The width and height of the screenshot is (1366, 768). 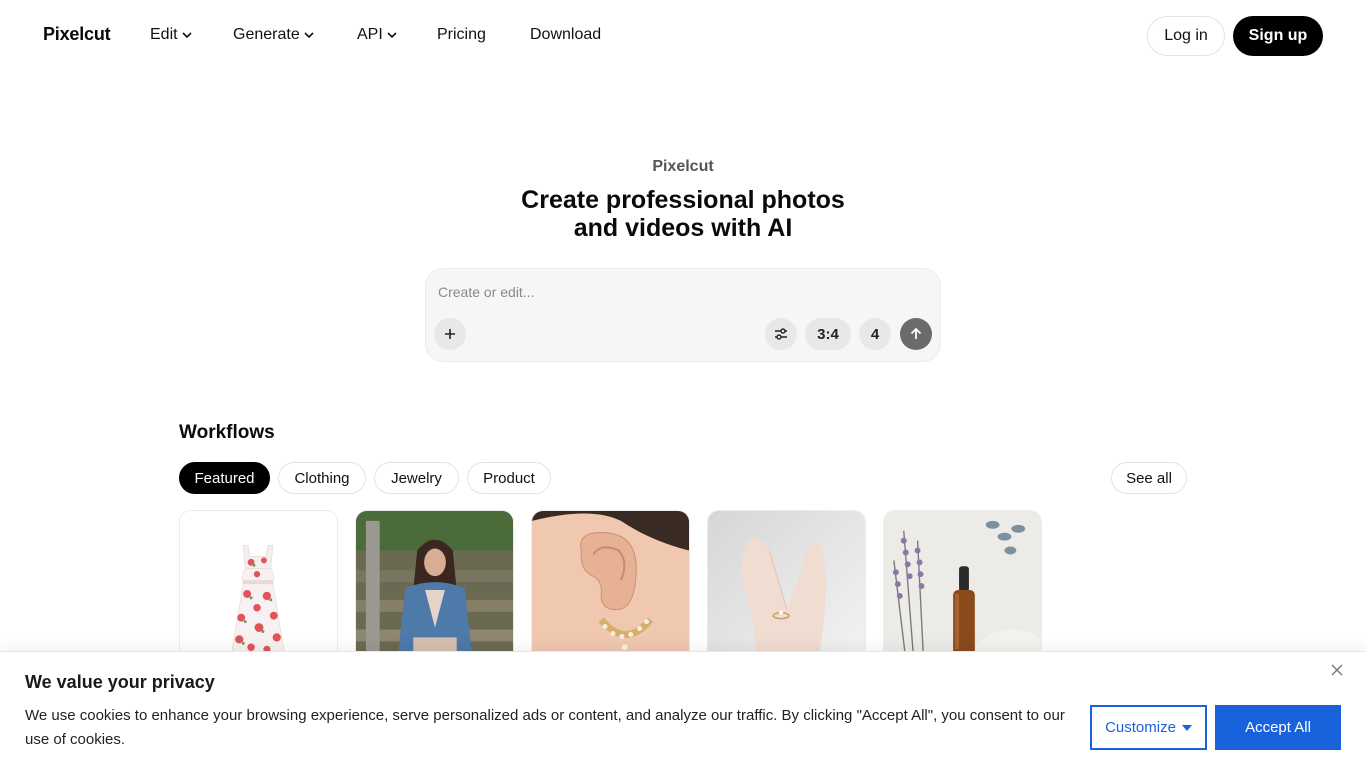 I want to click on send-button, so click(x=916, y=334).